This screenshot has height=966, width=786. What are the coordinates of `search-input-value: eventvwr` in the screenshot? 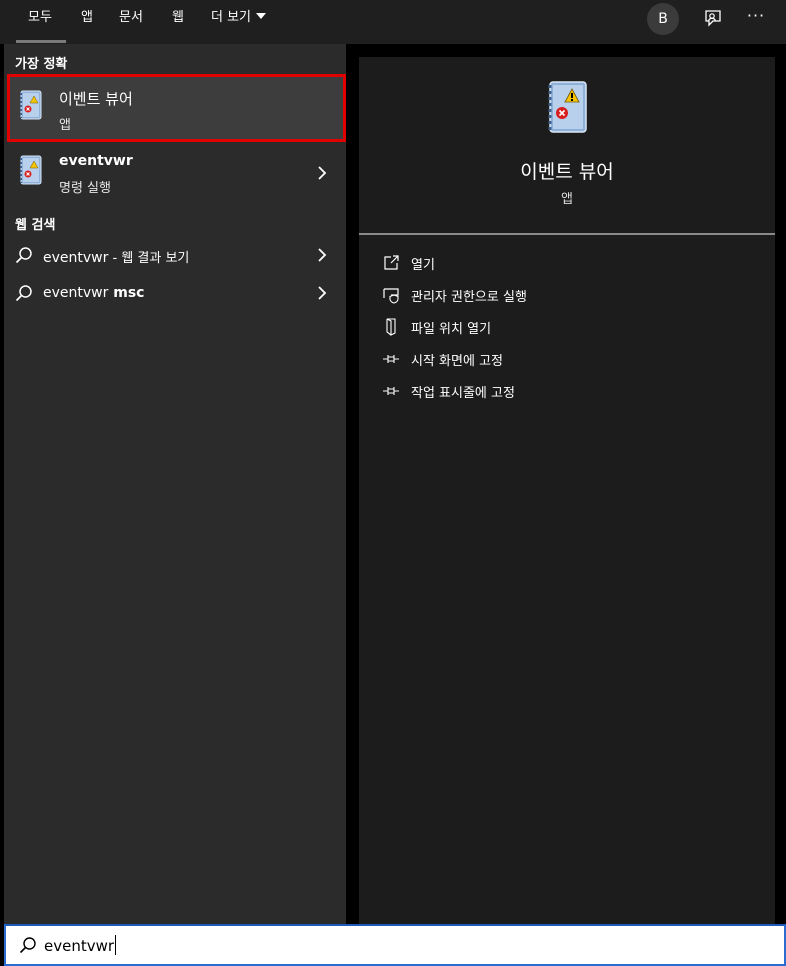 It's located at (80, 945).